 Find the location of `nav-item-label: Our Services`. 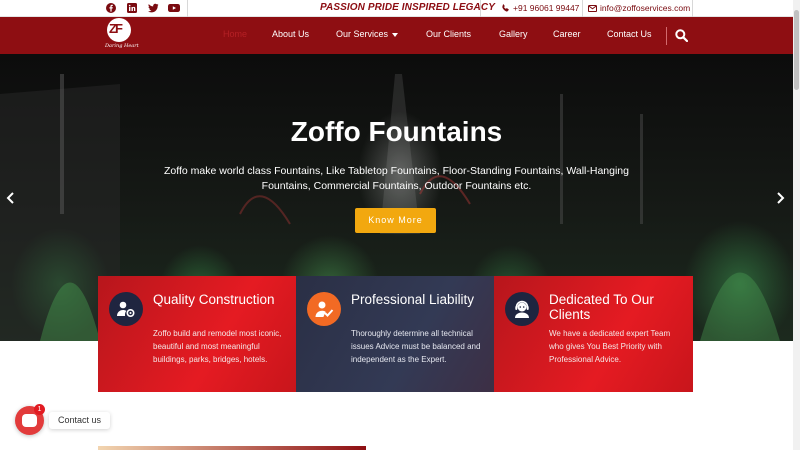

nav-item-label: Our Services is located at coordinates (362, 34).